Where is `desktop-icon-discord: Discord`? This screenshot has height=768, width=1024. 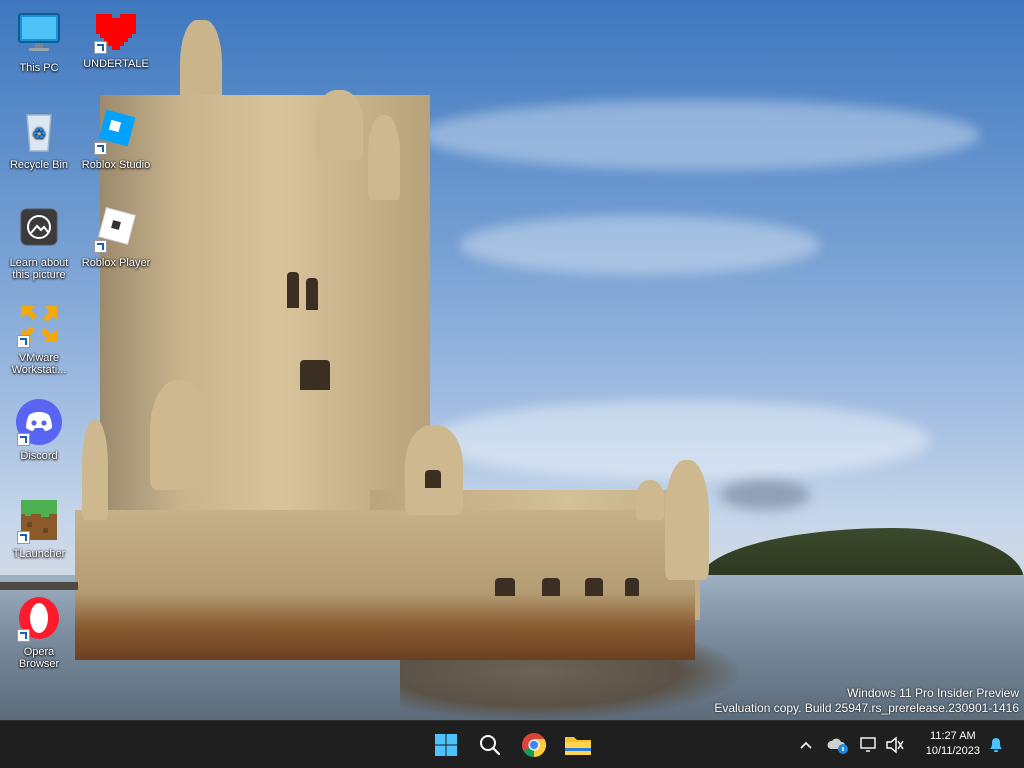 desktop-icon-discord: Discord is located at coordinates (39, 430).